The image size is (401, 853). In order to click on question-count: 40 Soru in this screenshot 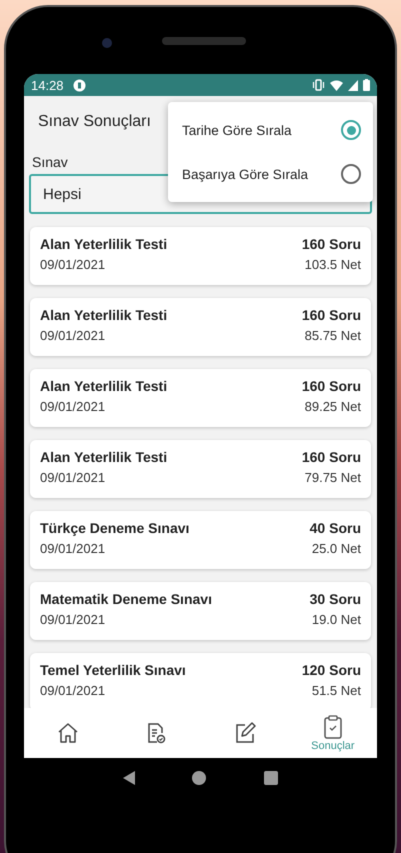, I will do `click(335, 528)`.